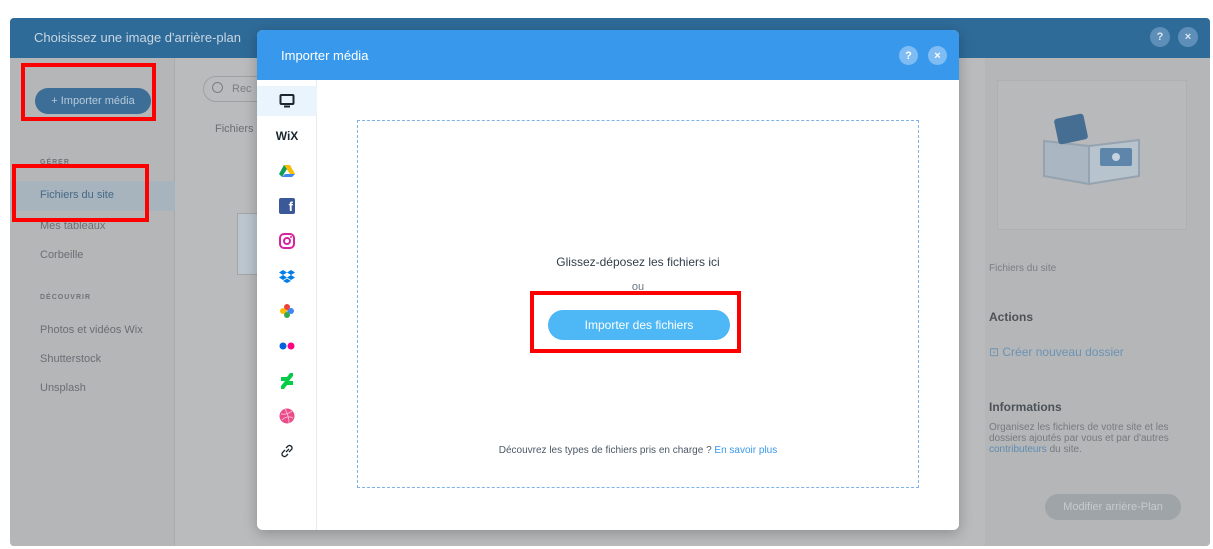 The height and width of the screenshot is (549, 1213). I want to click on computer-icon, so click(287, 101).